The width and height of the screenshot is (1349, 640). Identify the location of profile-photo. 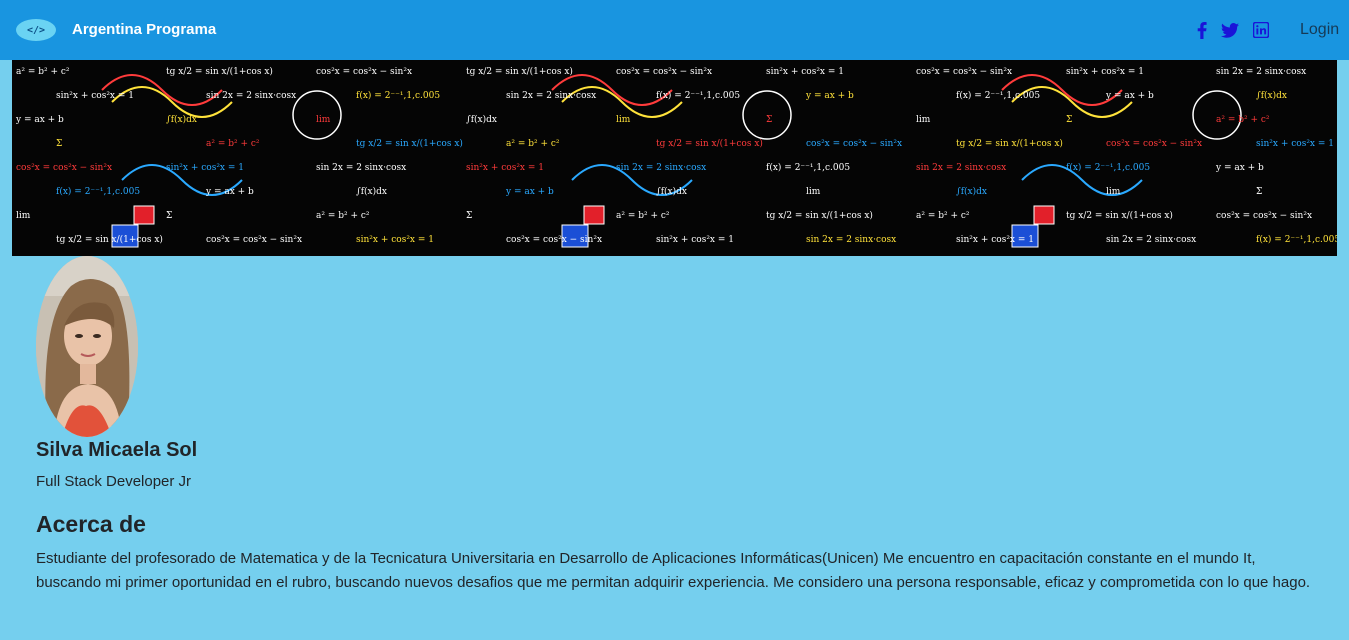
(87, 346).